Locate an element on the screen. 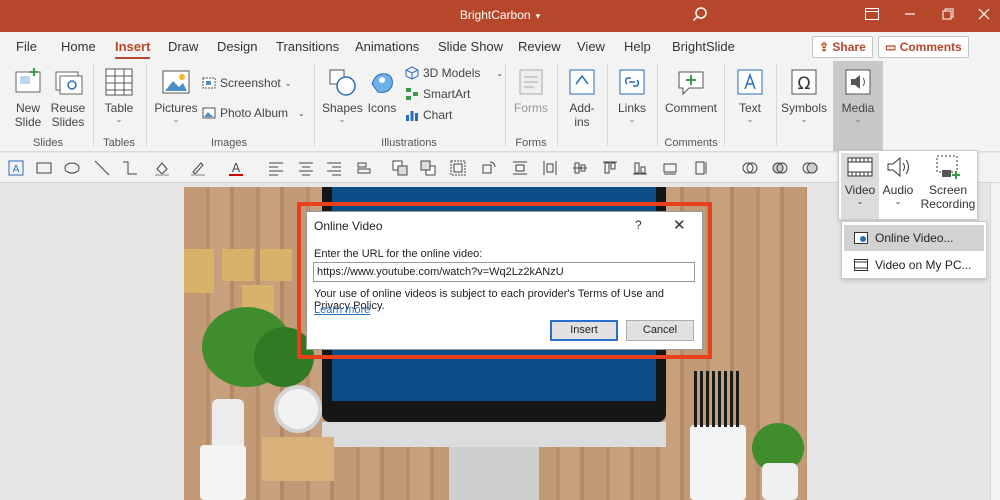 This screenshot has width=1000, height=500. tab-file: File is located at coordinates (26, 46).